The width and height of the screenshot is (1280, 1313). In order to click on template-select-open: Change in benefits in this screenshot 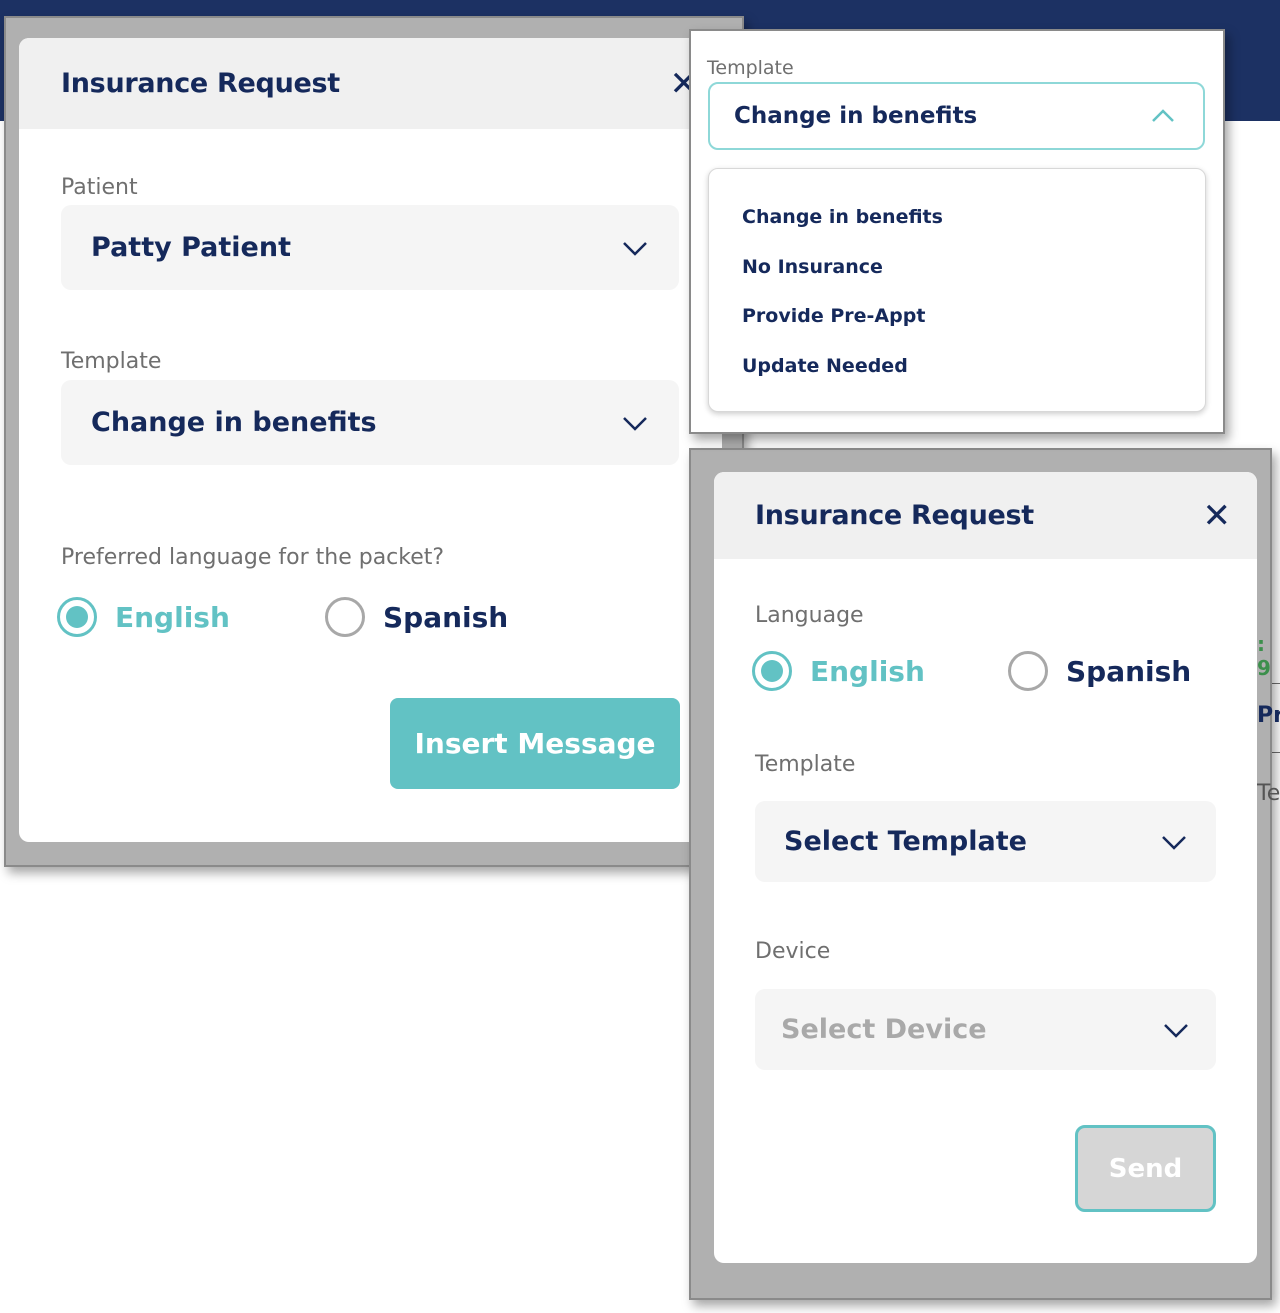, I will do `click(956, 116)`.